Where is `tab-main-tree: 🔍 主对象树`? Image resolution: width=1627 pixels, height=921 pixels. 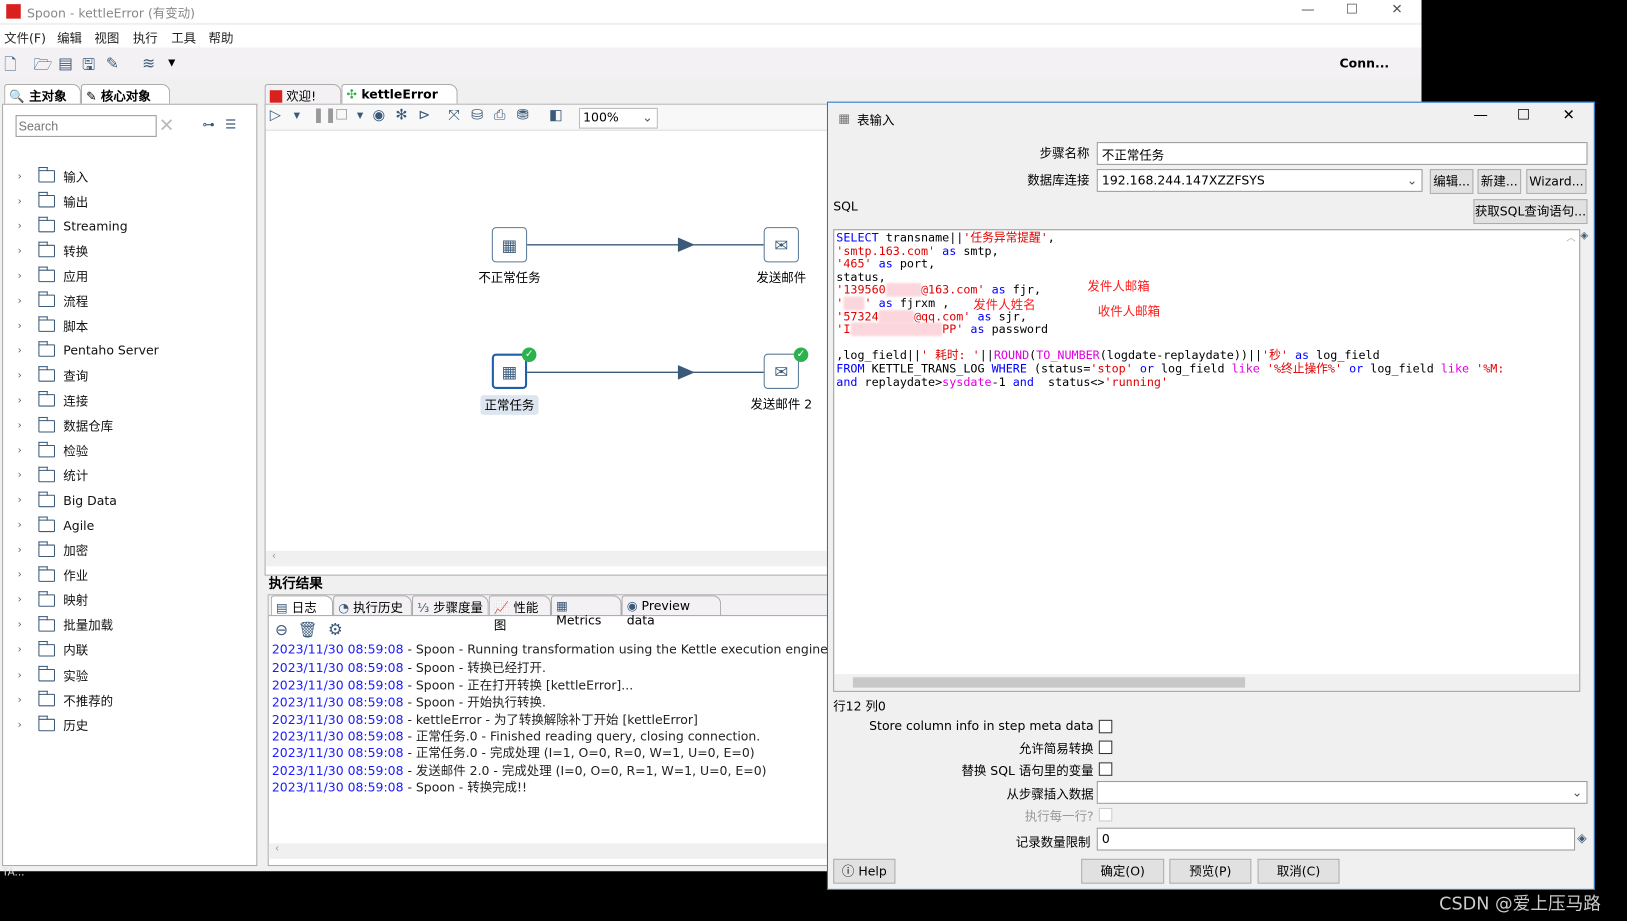
tab-main-tree: 🔍 主对象树 is located at coordinates (42, 102).